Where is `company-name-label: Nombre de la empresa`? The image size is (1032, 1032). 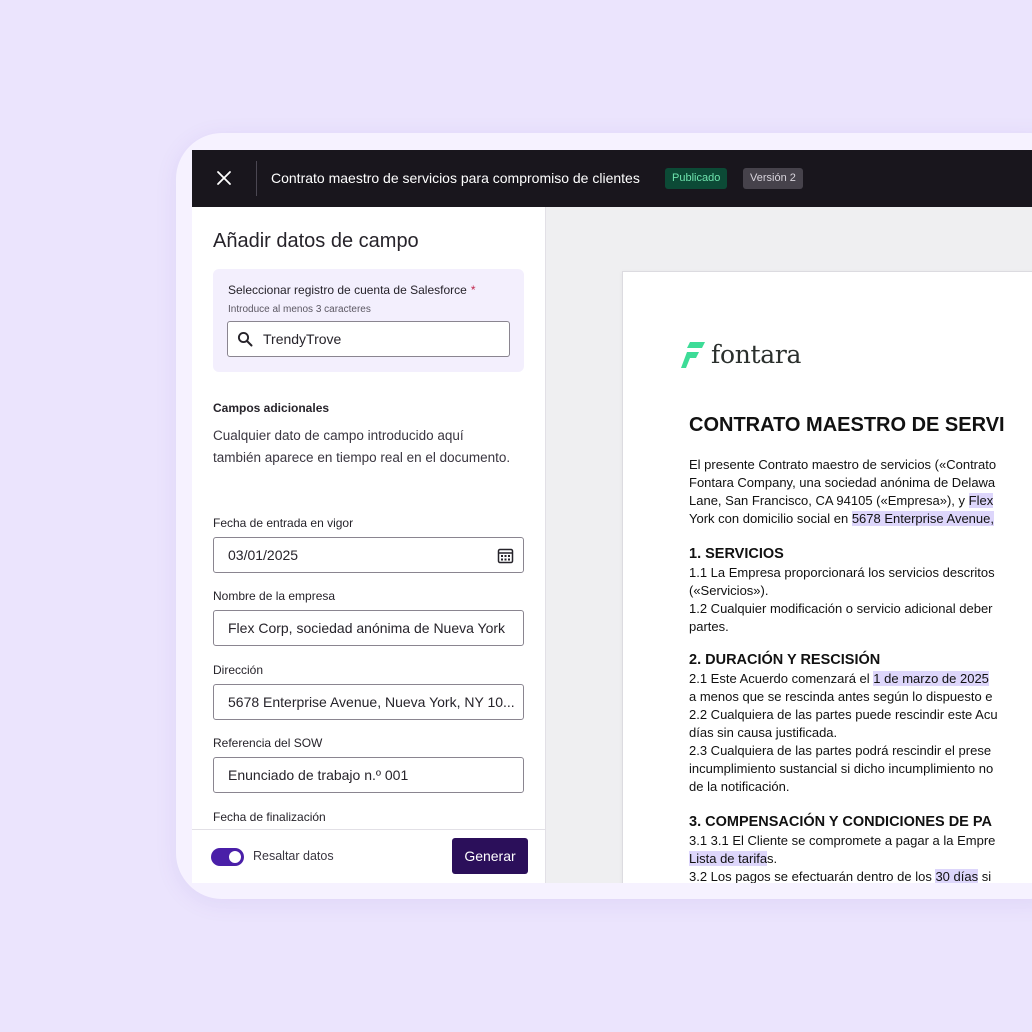 company-name-label: Nombre de la empresa is located at coordinates (274, 596).